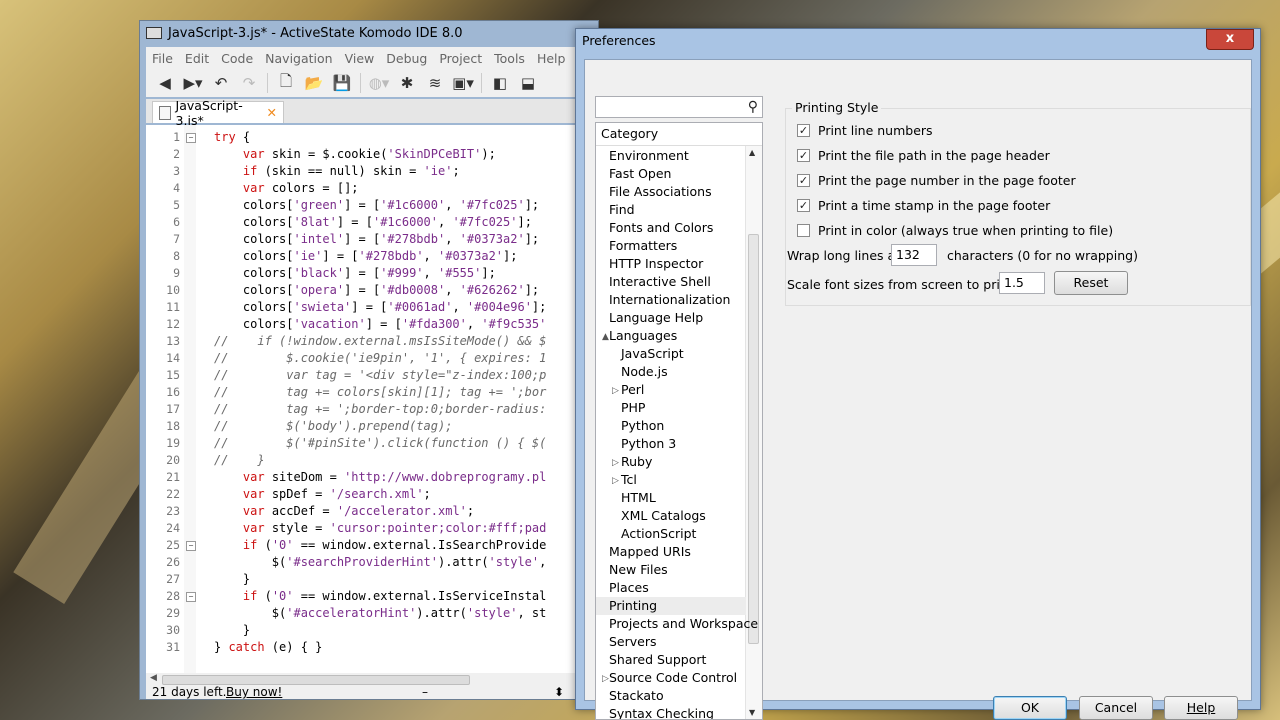  Describe the element at coordinates (671, 606) in the screenshot. I see `category-printing: Printing` at that location.